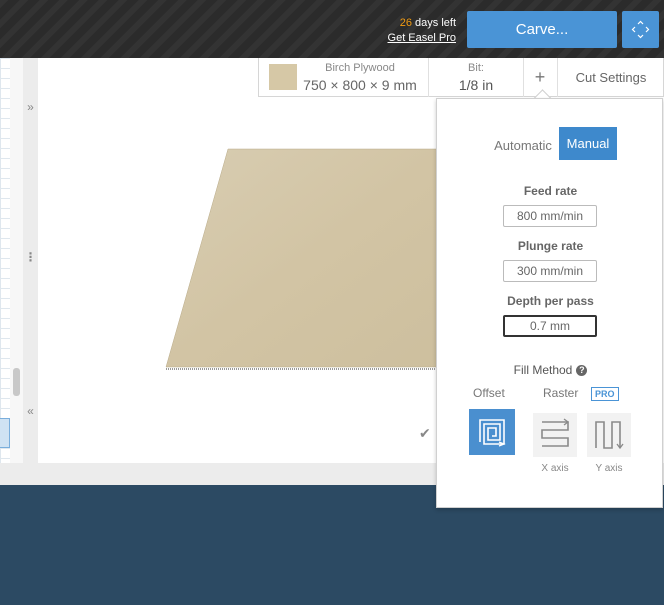  What do you see at coordinates (550, 191) in the screenshot?
I see `feed-rate-label: Feed rate` at bounding box center [550, 191].